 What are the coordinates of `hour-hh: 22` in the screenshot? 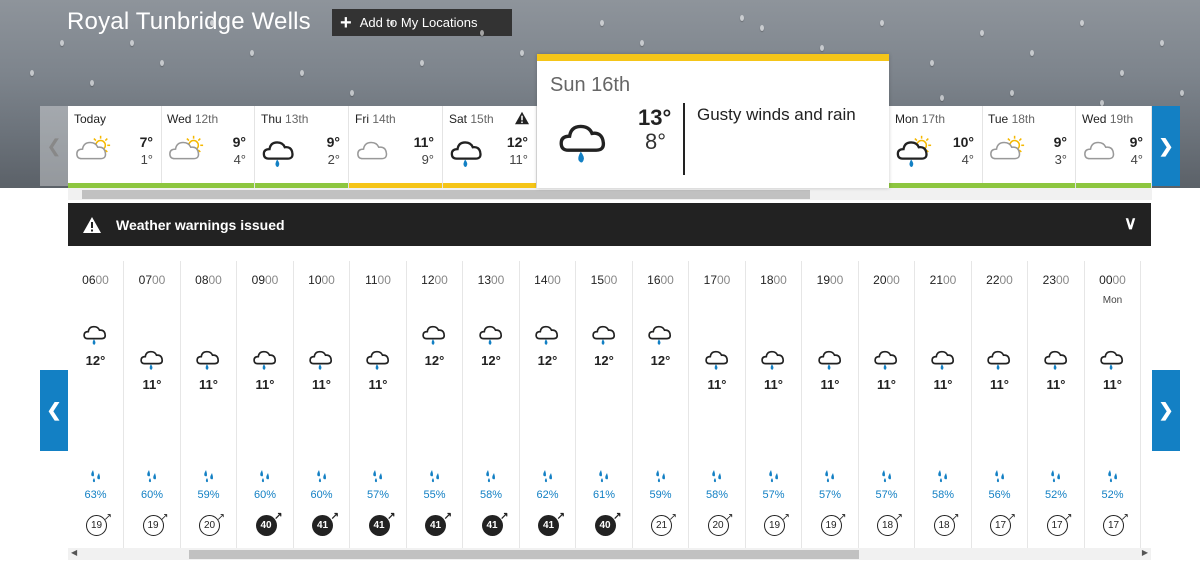 It's located at (993, 280).